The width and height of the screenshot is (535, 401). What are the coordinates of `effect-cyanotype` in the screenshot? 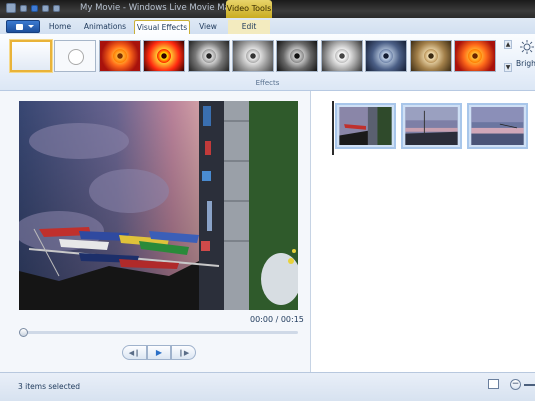 It's located at (386, 56).